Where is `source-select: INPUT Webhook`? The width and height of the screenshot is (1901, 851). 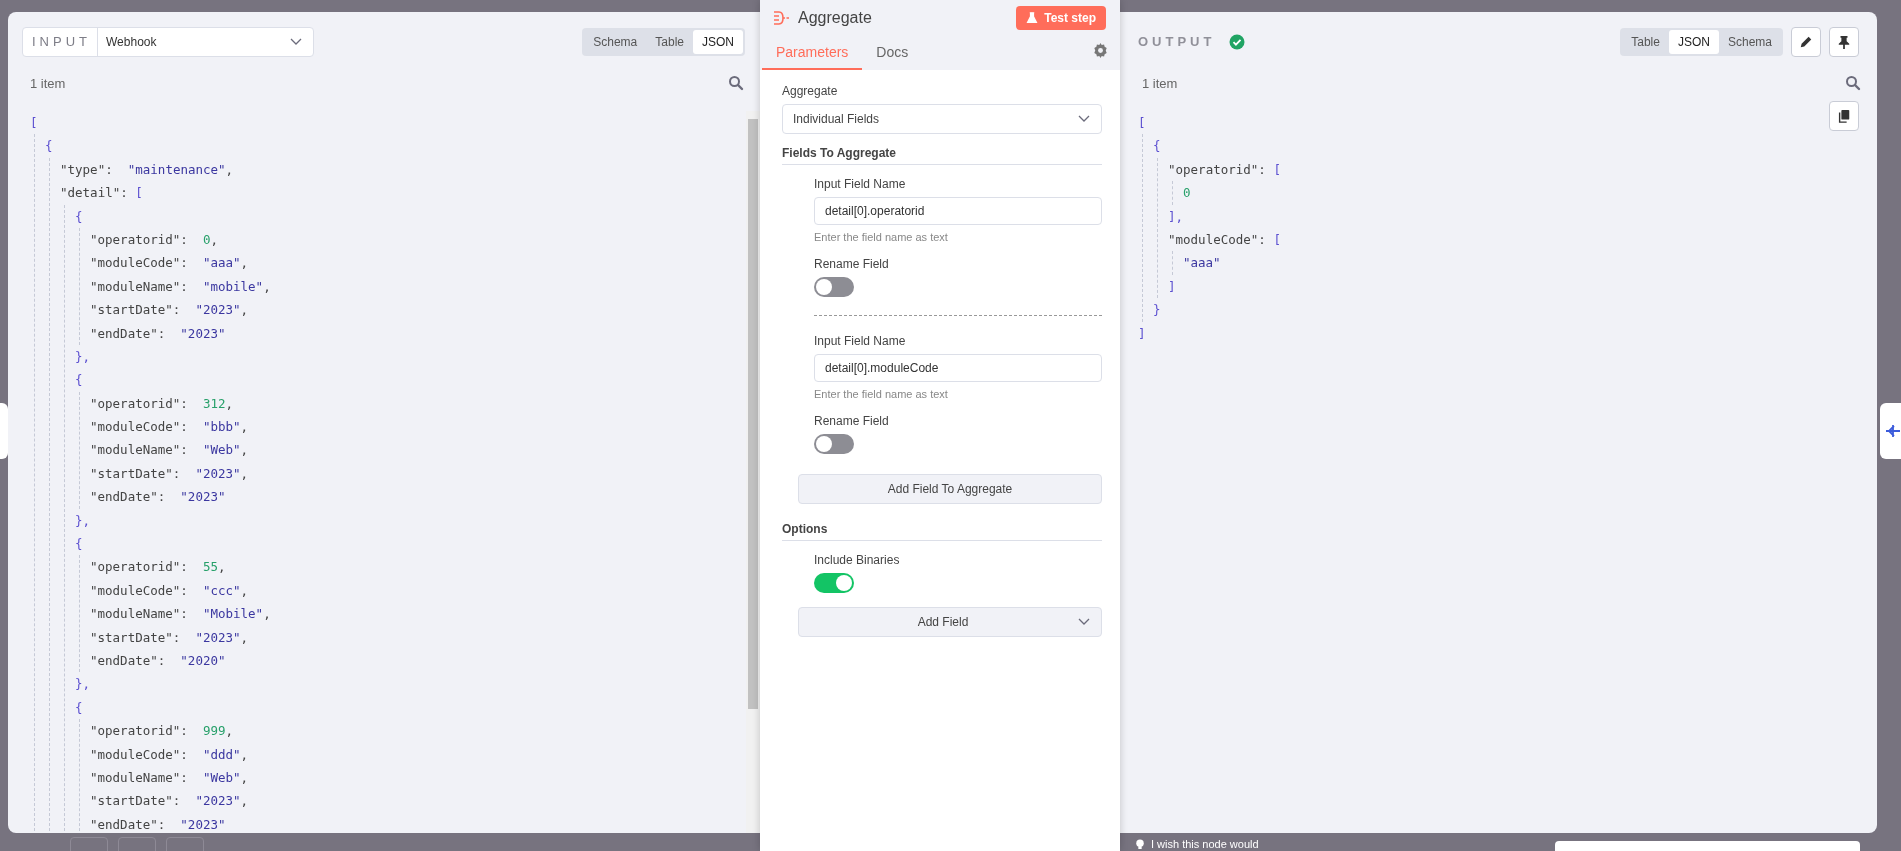
source-select: INPUT Webhook is located at coordinates (168, 42).